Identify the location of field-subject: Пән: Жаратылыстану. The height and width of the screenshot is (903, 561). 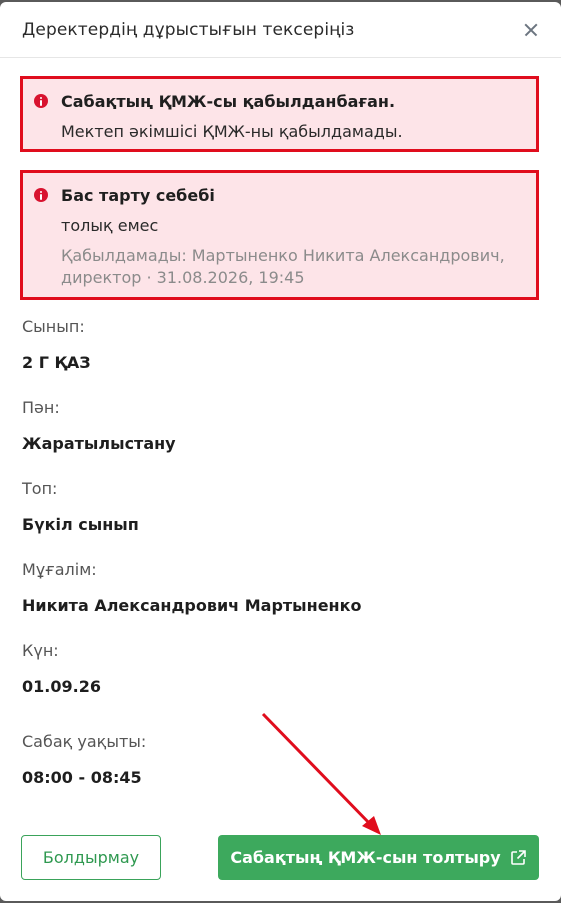
(99, 425).